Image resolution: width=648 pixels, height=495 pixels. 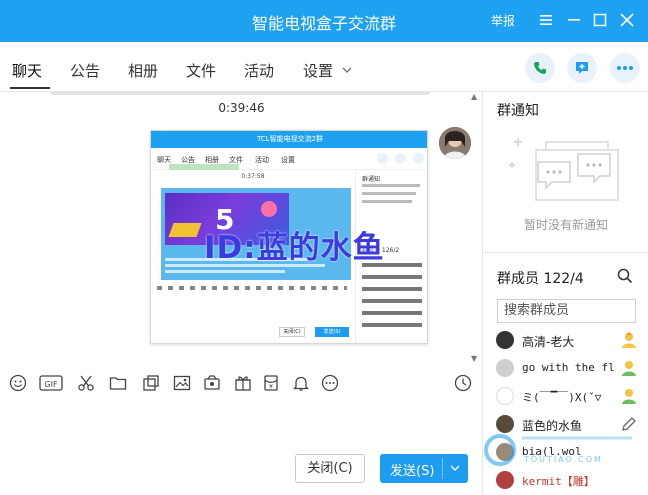 What do you see at coordinates (455, 468) in the screenshot?
I see `send-options-chevron-icon` at bounding box center [455, 468].